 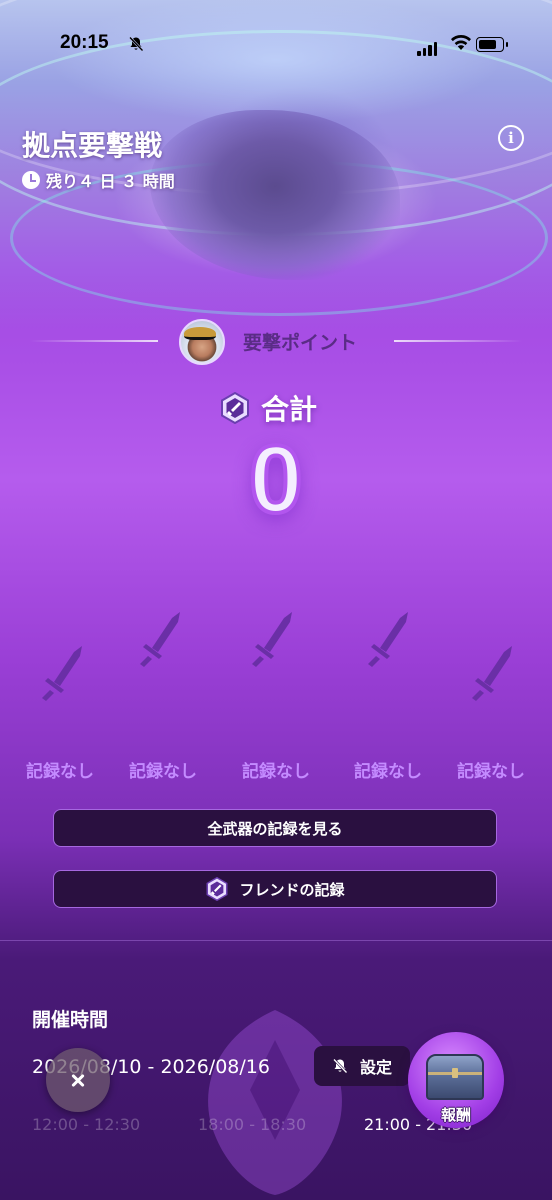 What do you see at coordinates (275, 1102) in the screenshot?
I see `event-emblem-watermark` at bounding box center [275, 1102].